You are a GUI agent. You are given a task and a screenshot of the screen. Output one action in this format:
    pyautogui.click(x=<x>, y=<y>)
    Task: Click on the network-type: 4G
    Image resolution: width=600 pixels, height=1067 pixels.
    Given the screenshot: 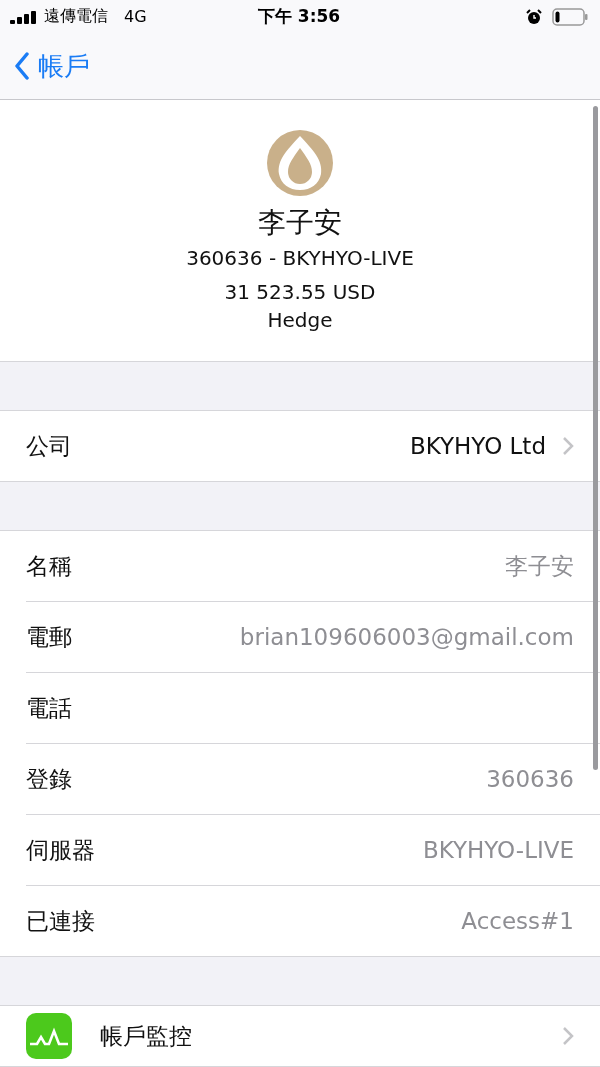 What is the action you would take?
    pyautogui.click(x=135, y=17)
    